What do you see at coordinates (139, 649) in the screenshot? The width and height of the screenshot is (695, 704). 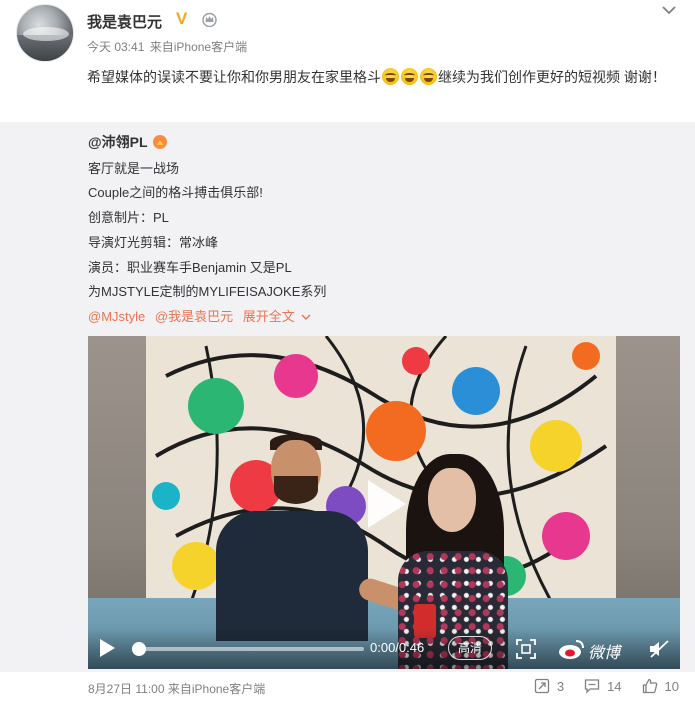 I see `progress-knob` at bounding box center [139, 649].